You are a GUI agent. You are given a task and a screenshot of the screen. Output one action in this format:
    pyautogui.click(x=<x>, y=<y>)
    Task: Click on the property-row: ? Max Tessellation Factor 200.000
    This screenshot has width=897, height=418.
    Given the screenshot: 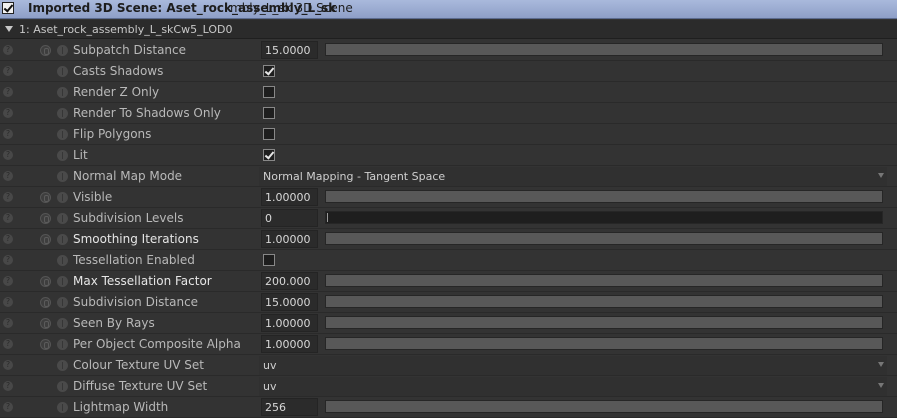 What is the action you would take?
    pyautogui.click(x=448, y=281)
    